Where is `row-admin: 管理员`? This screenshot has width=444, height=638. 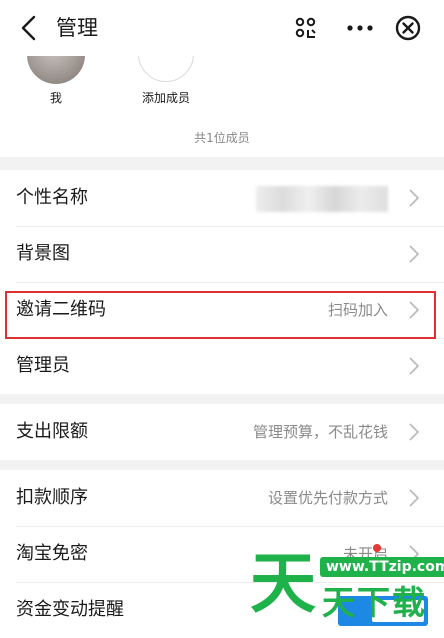
row-admin: 管理员 is located at coordinates (222, 366).